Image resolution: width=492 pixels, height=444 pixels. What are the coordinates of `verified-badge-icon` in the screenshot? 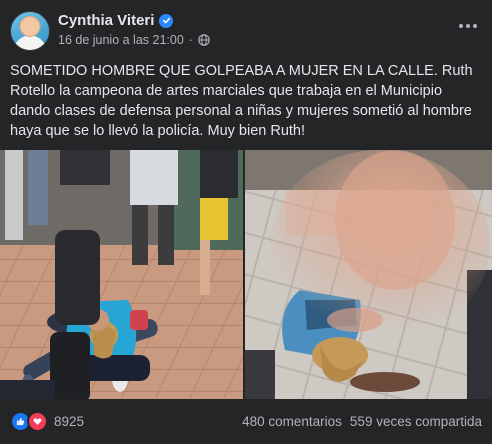 It's located at (166, 20).